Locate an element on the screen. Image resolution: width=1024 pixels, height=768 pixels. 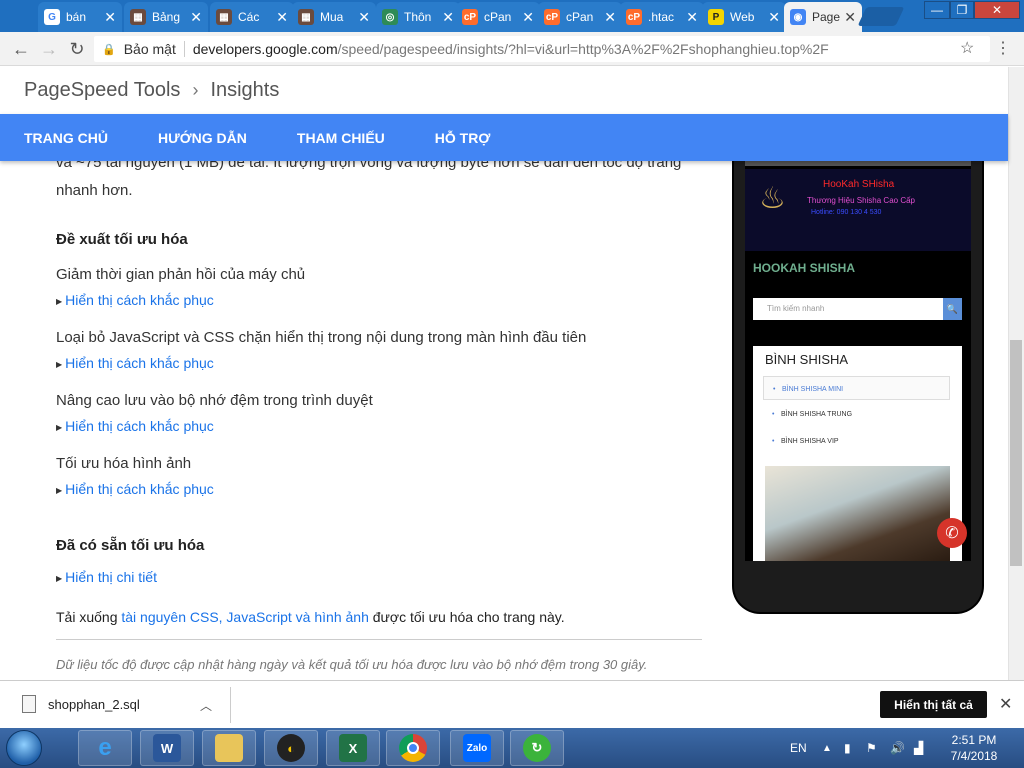
tab-label: cPan is located at coordinates (498, 17).